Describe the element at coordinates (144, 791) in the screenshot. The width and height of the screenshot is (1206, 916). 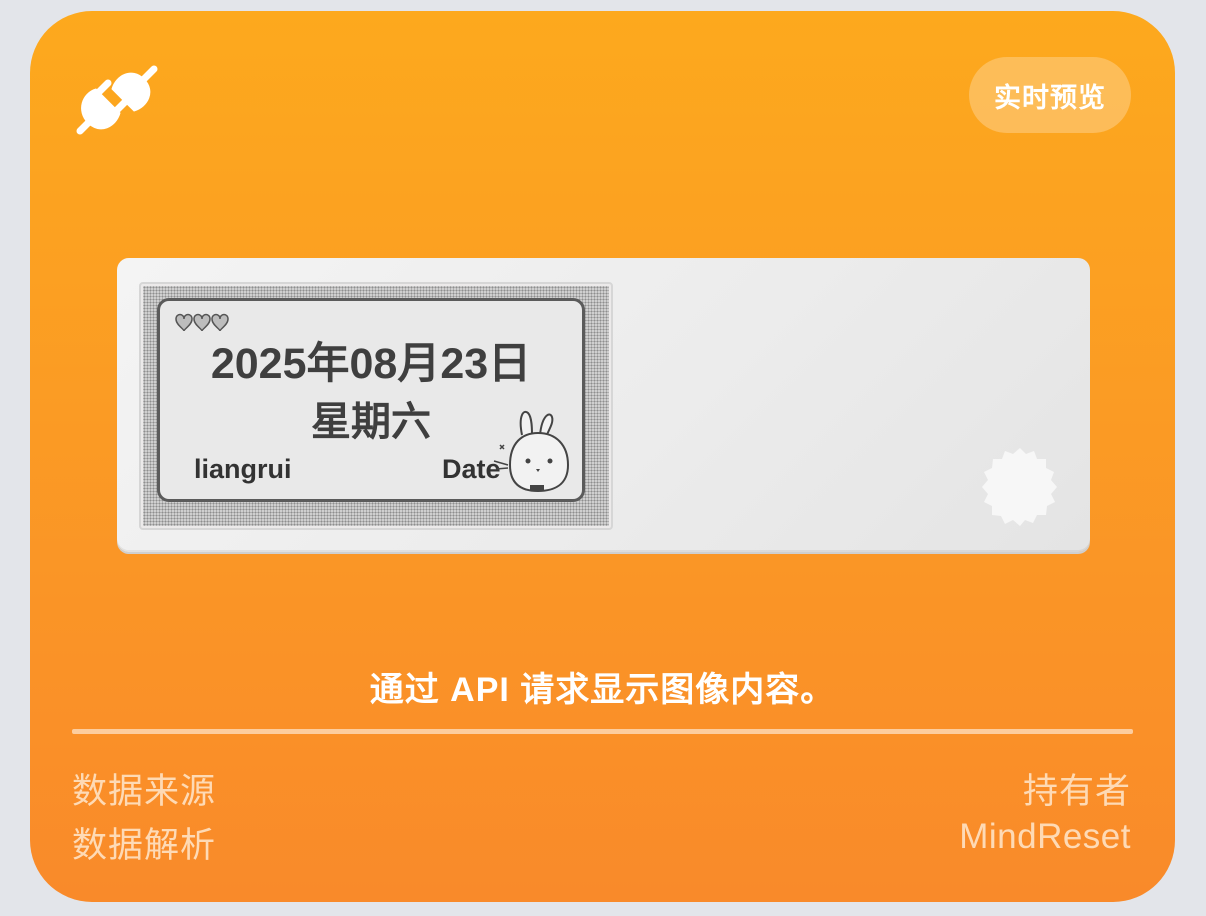
I see `data-source-label: 数据来源` at that location.